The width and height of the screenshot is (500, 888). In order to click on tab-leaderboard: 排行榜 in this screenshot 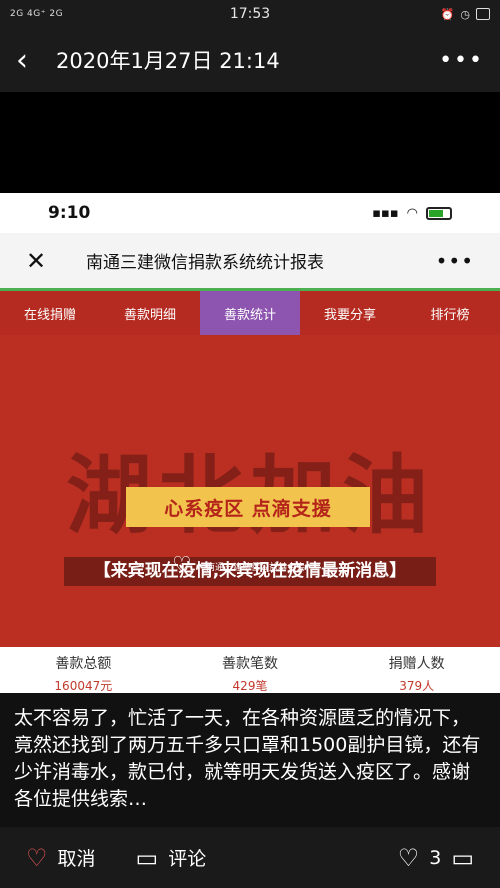, I will do `click(450, 315)`.